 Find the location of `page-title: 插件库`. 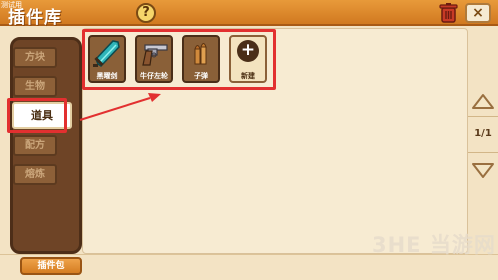

page-title: 插件库 is located at coordinates (35, 18).